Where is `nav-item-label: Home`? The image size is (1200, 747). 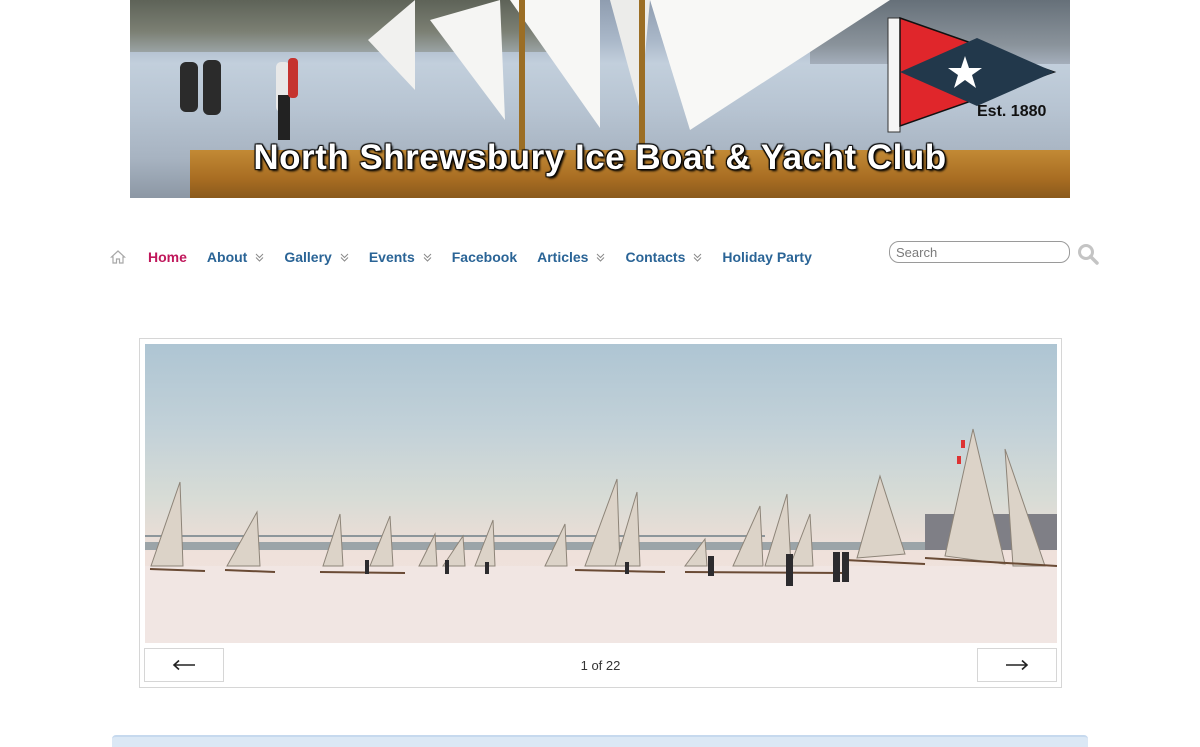 nav-item-label: Home is located at coordinates (167, 257).